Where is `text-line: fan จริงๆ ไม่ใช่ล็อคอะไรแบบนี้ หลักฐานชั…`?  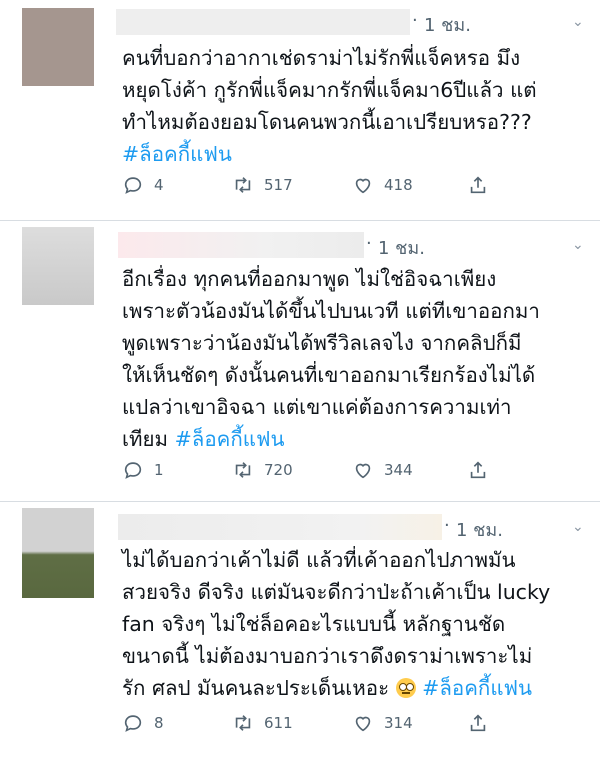
text-line: fan จริงๆ ไม่ใช่ล็อคอะไรแบบนี้ หลักฐานชั… is located at coordinates (314, 624).